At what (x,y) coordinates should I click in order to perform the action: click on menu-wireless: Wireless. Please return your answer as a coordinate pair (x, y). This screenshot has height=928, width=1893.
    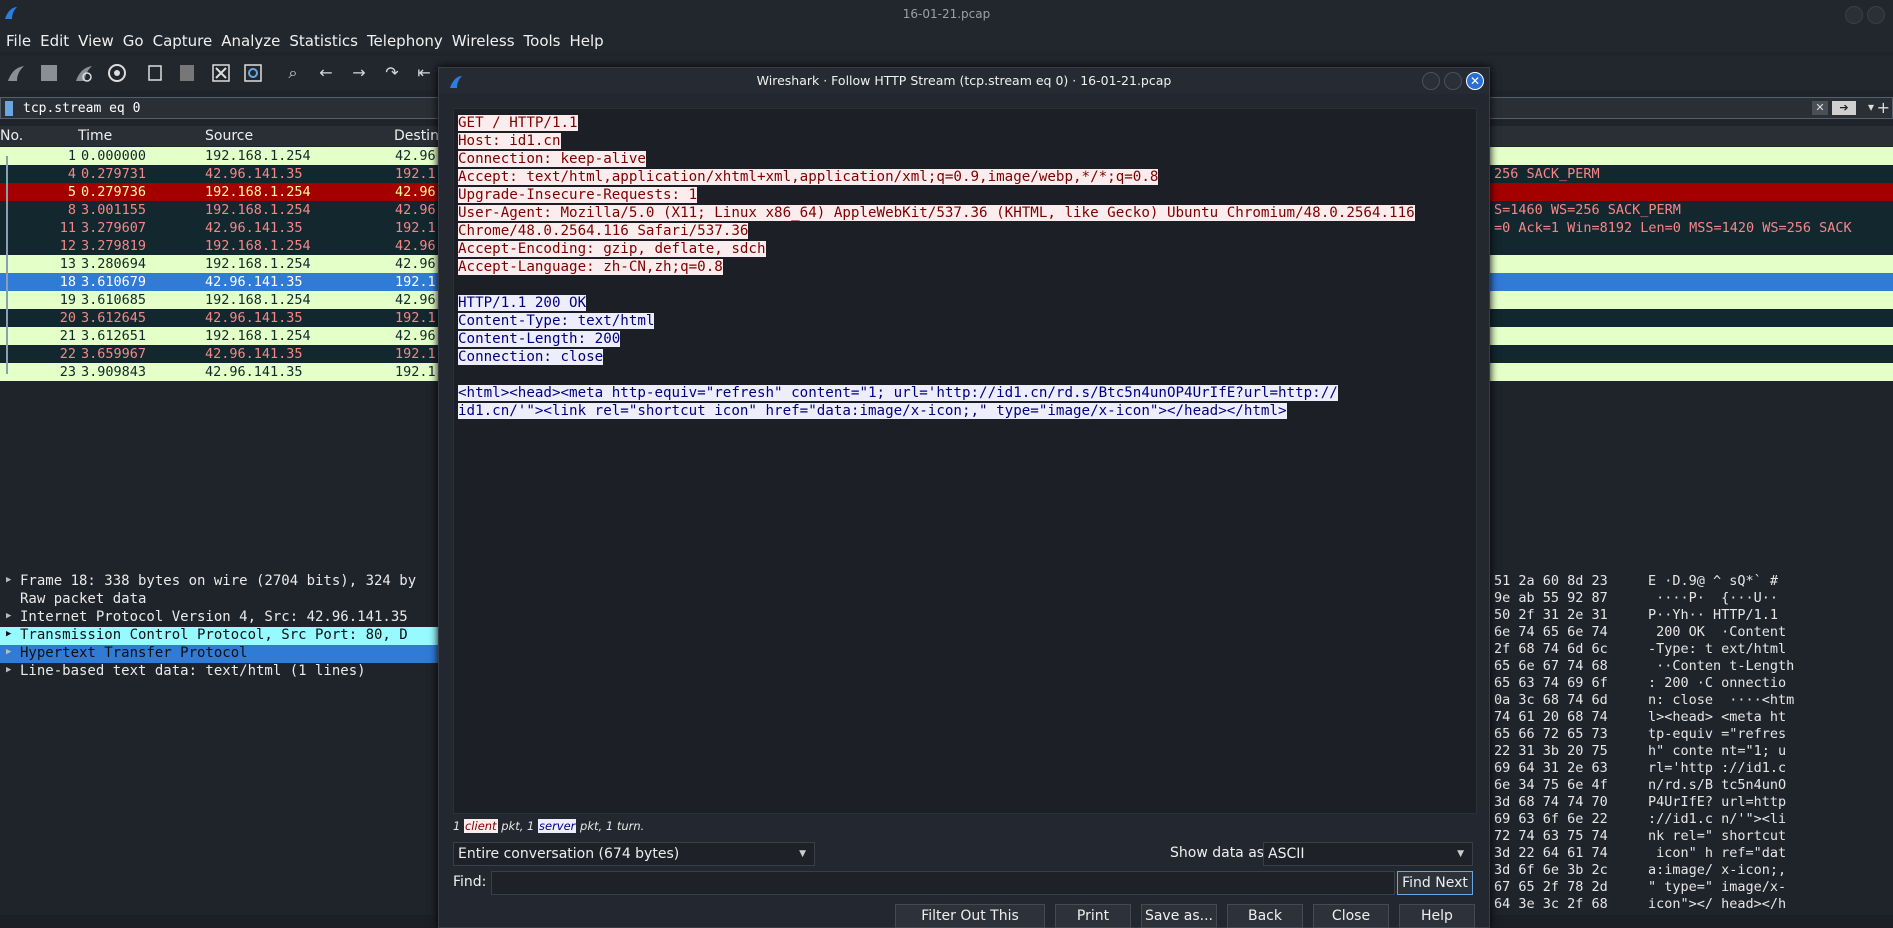
    Looking at the image, I should click on (483, 40).